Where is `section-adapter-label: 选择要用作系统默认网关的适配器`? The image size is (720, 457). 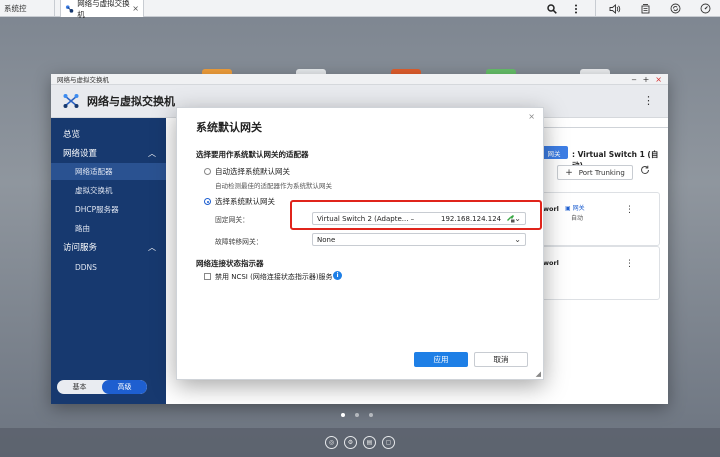 section-adapter-label: 选择要用作系统默认网关的适配器 is located at coordinates (252, 154).